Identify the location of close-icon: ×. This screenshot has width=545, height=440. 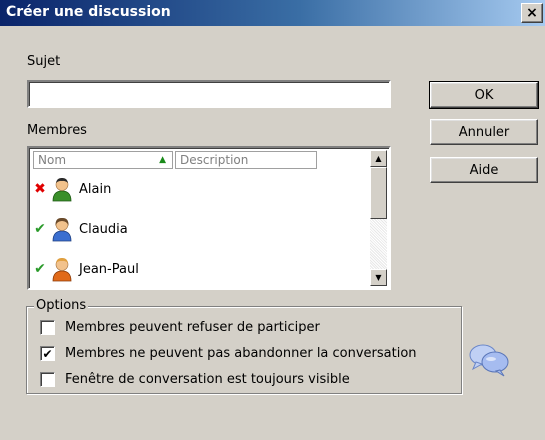
(532, 13).